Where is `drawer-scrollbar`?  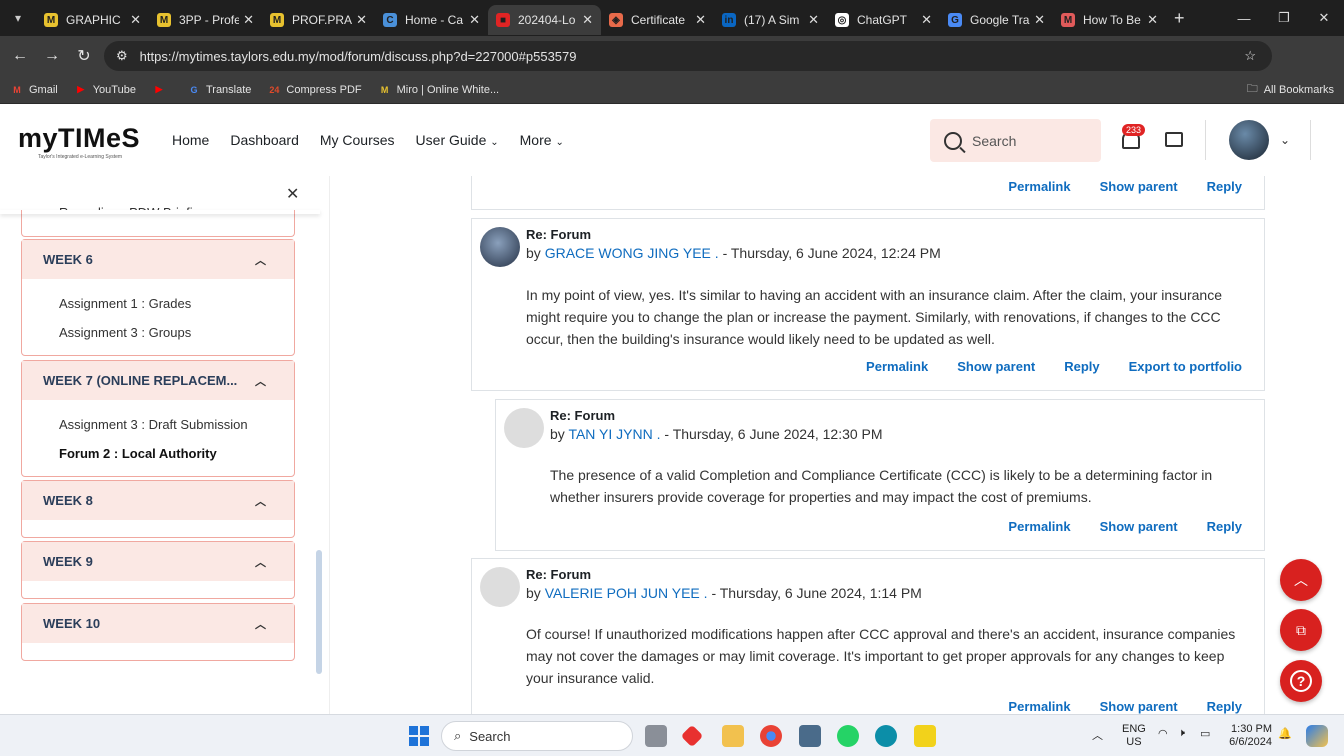
drawer-scrollbar is located at coordinates (319, 612).